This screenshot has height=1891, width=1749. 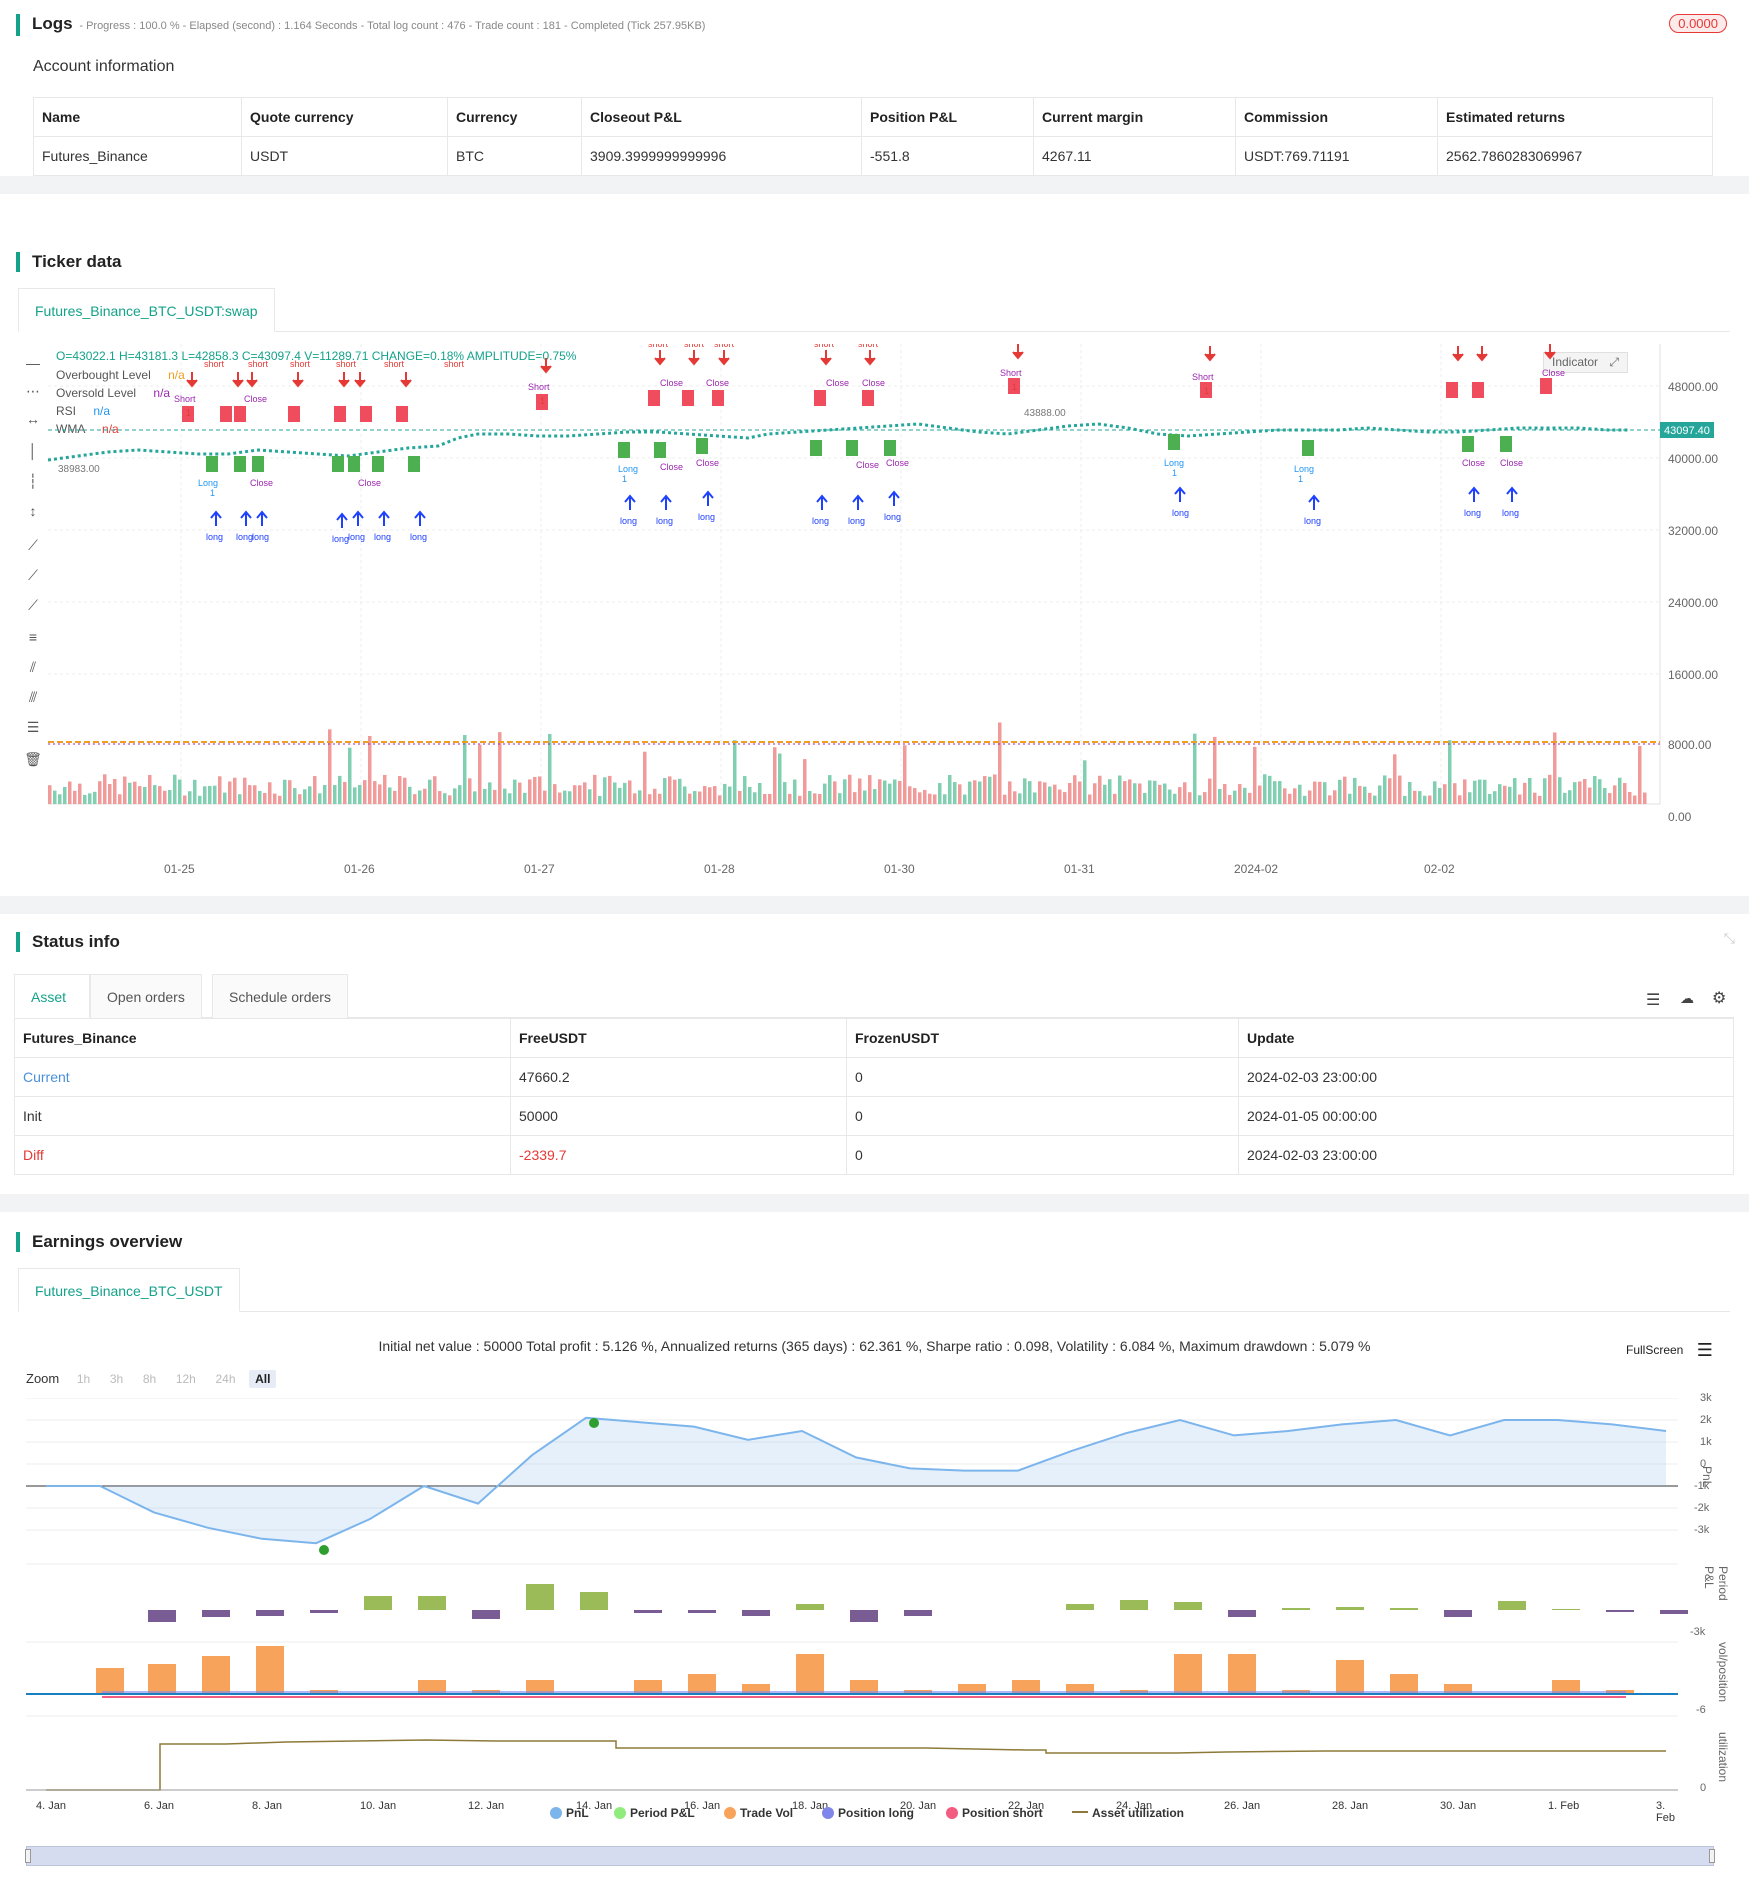 What do you see at coordinates (186, 1379) in the screenshot?
I see `zoom-12h: 12h` at bounding box center [186, 1379].